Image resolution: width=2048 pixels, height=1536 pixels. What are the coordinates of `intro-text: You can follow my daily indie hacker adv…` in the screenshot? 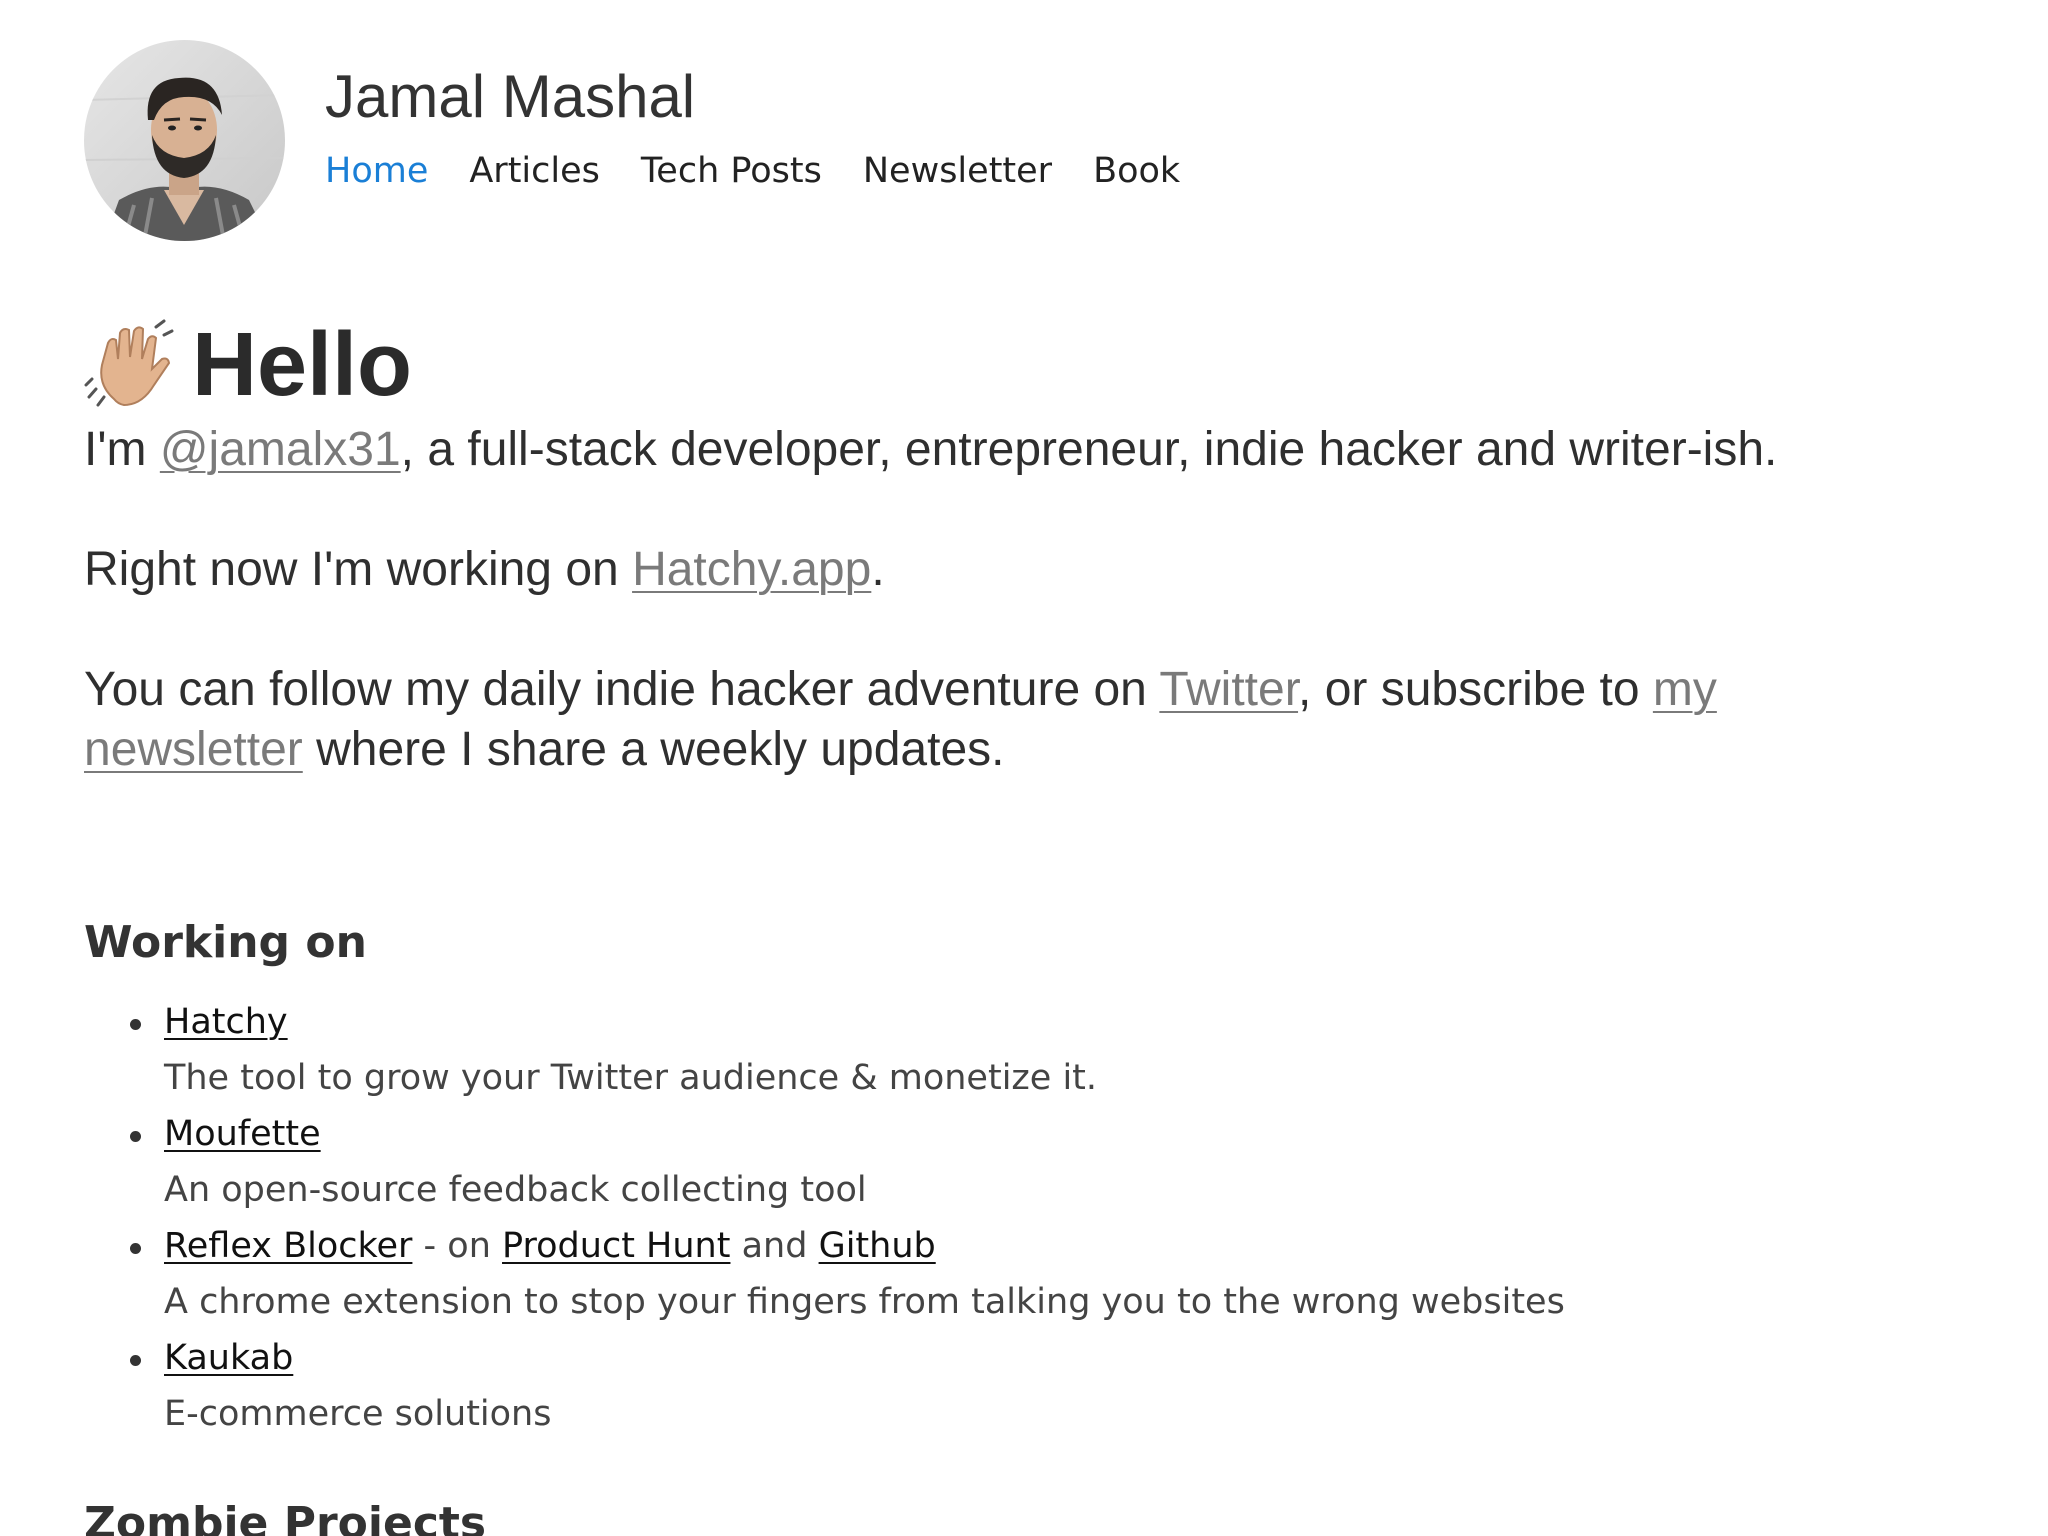 It's located at (622, 689).